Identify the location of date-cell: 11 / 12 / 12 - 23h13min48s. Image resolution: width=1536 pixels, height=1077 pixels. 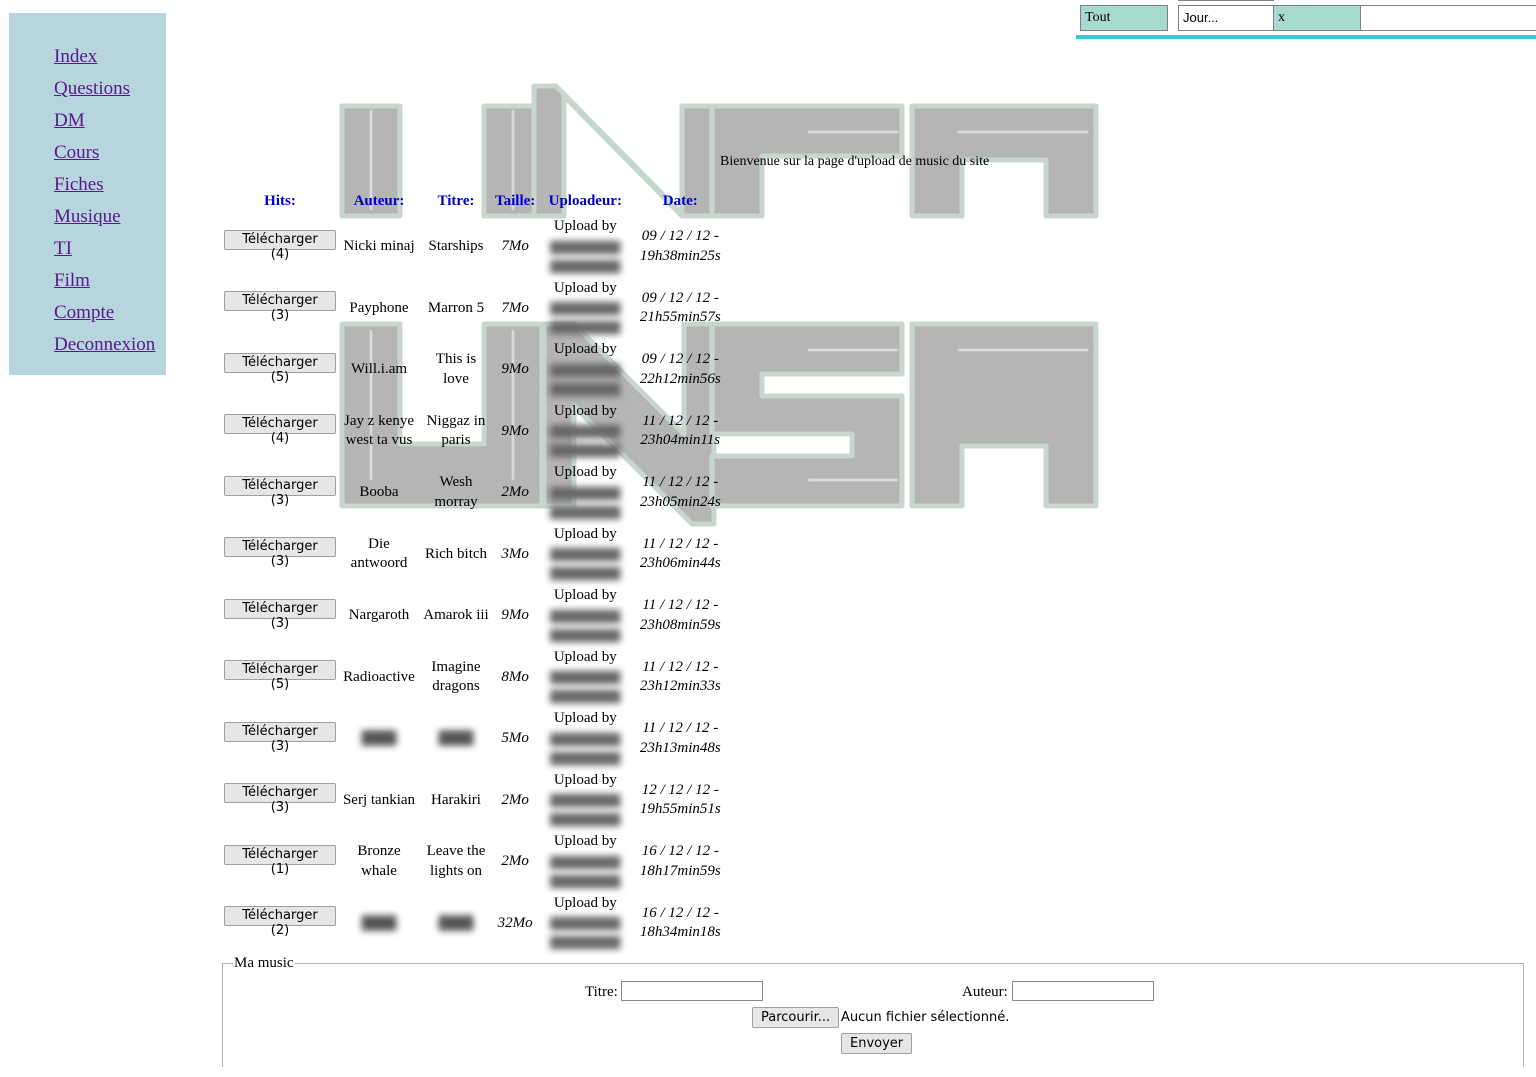
(680, 738).